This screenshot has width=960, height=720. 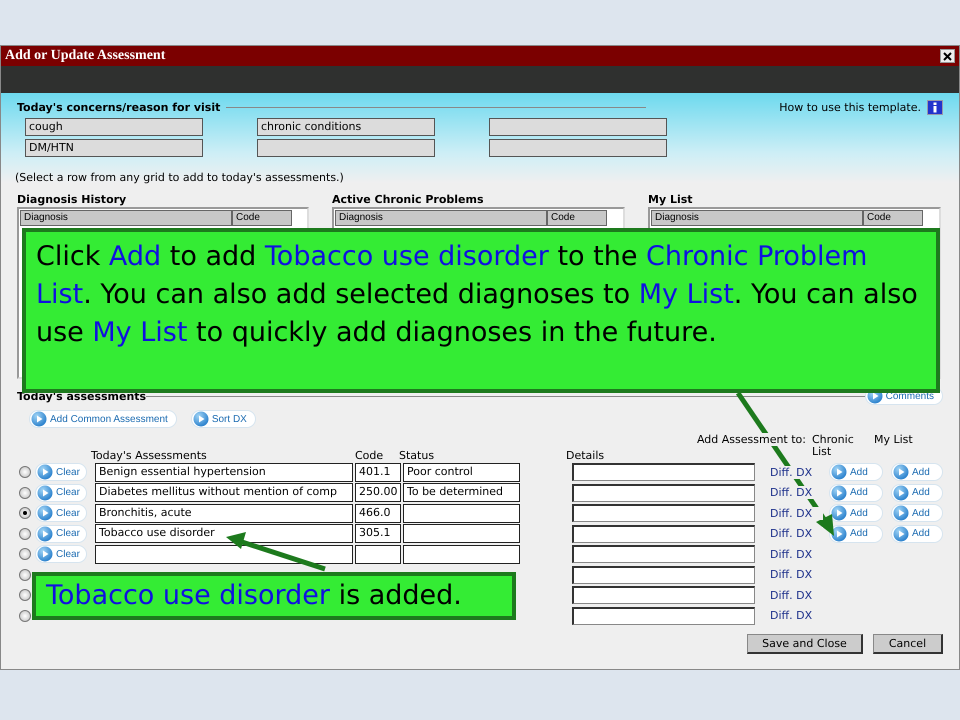 I want to click on assessment-field: Bronchitis, acute, so click(x=224, y=513).